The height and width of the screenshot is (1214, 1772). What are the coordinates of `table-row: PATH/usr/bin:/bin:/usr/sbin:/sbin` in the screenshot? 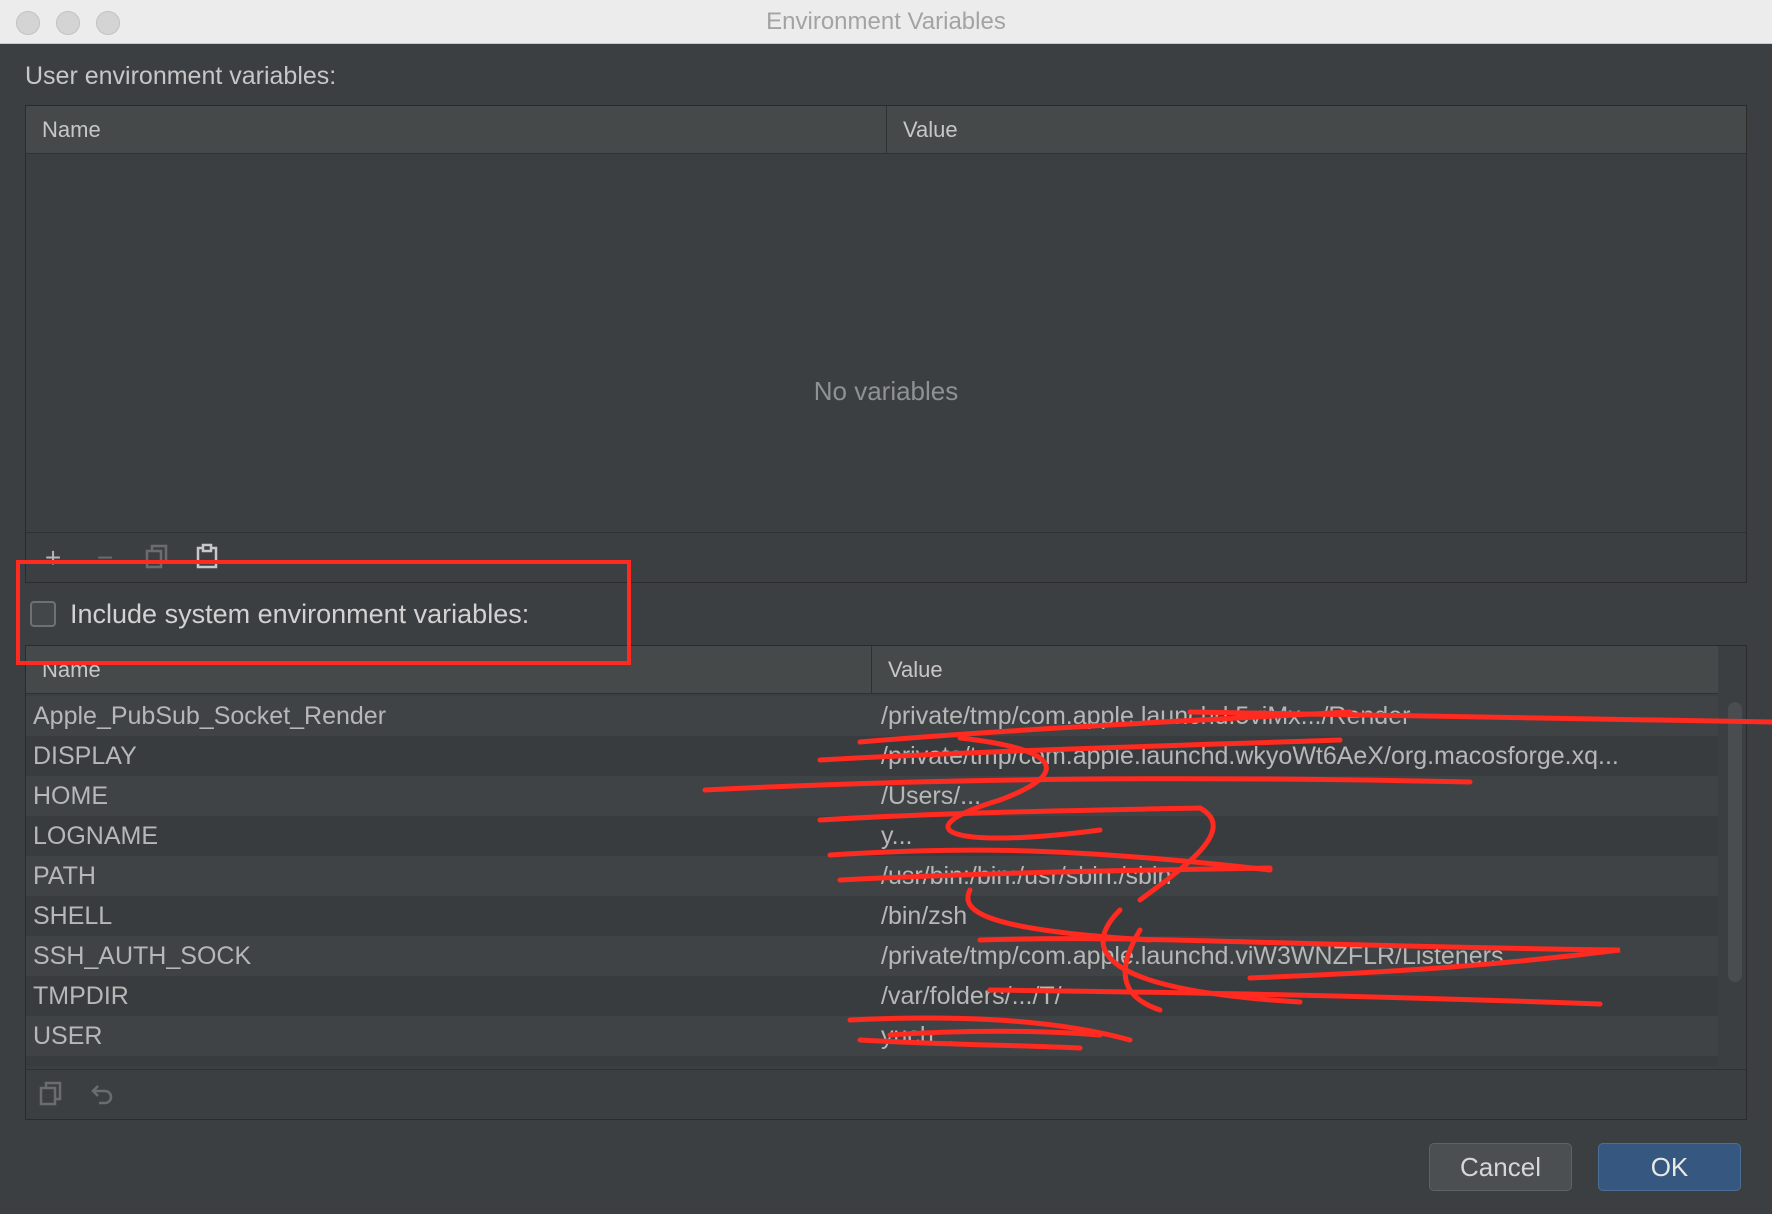 It's located at (872, 876).